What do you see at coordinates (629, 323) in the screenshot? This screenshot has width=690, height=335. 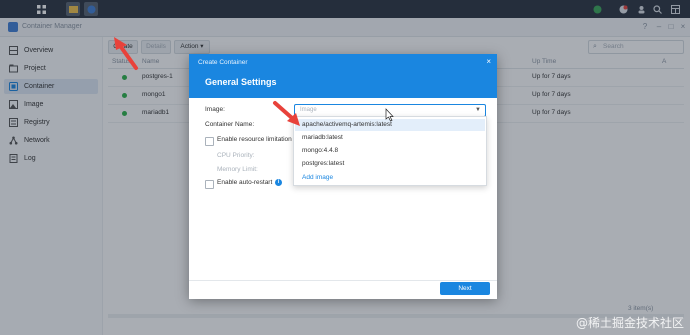 I see `watermark: @稀土掘金技术社区` at bounding box center [629, 323].